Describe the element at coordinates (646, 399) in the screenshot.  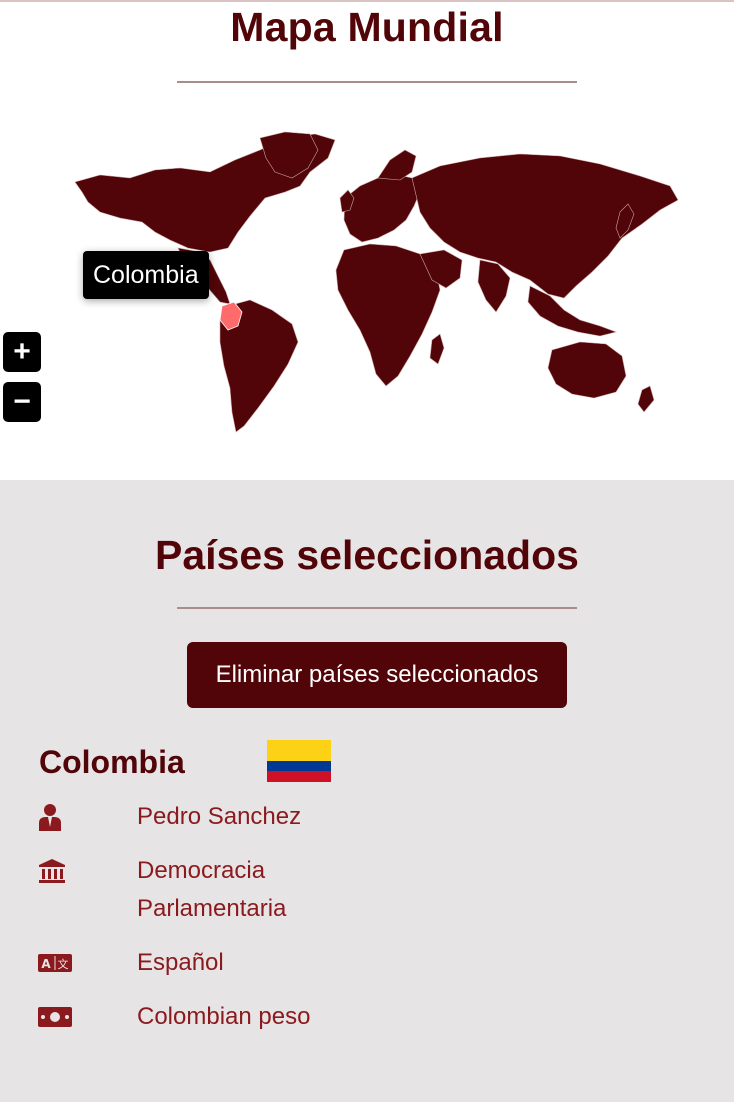
I see `new-zealand` at that location.